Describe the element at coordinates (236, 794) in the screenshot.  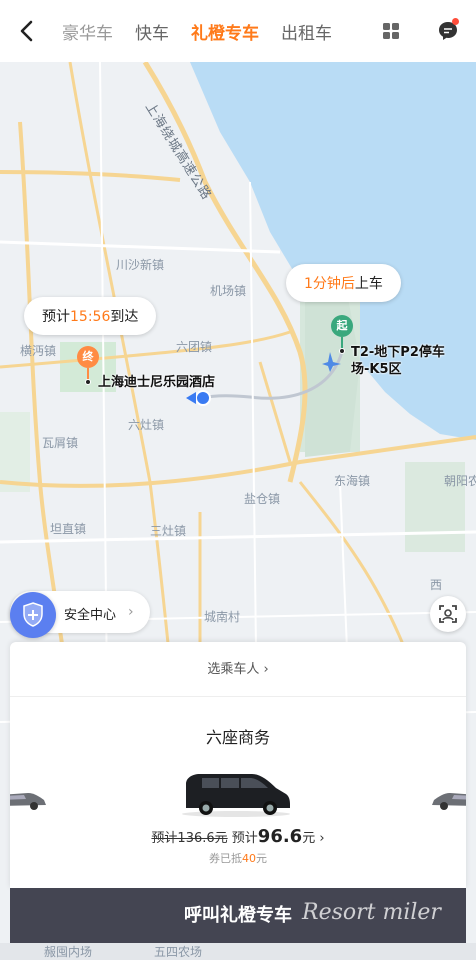
I see `business-van-image` at that location.